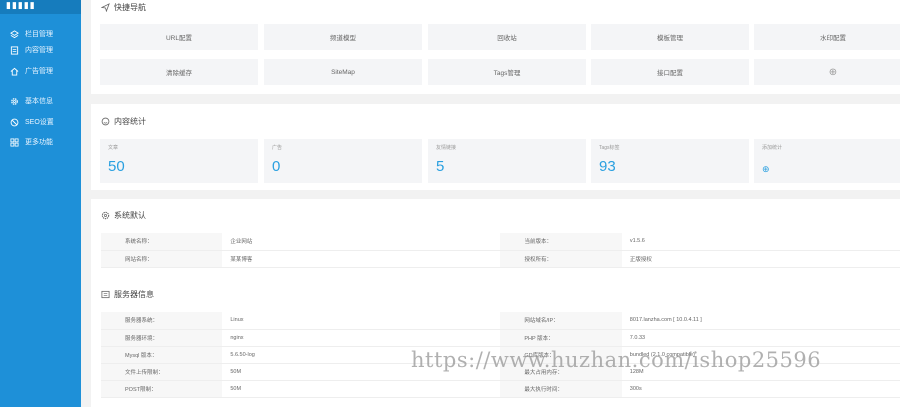 Image resolution: width=900 pixels, height=407 pixels. Describe the element at coordinates (827, 37) in the screenshot. I see `watermark-config-button: 水印配置` at that location.